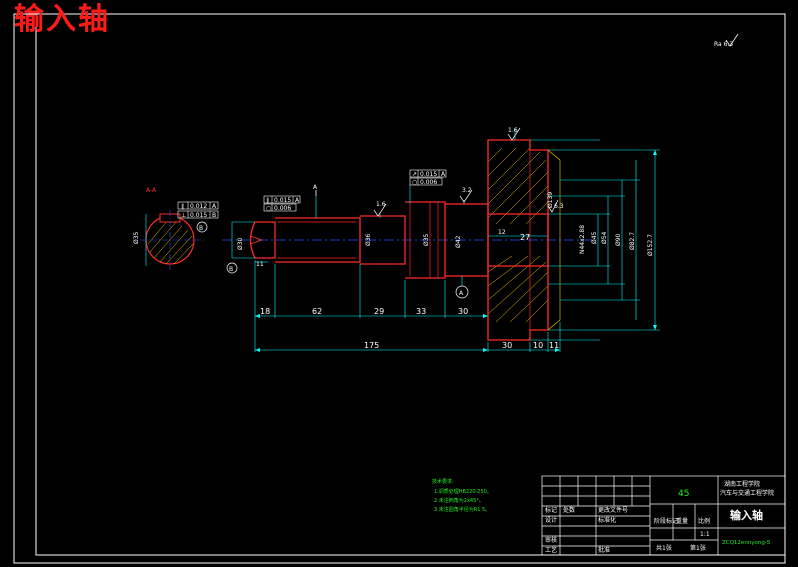 The height and width of the screenshot is (567, 798). I want to click on tb-approve: 批准, so click(604, 550).